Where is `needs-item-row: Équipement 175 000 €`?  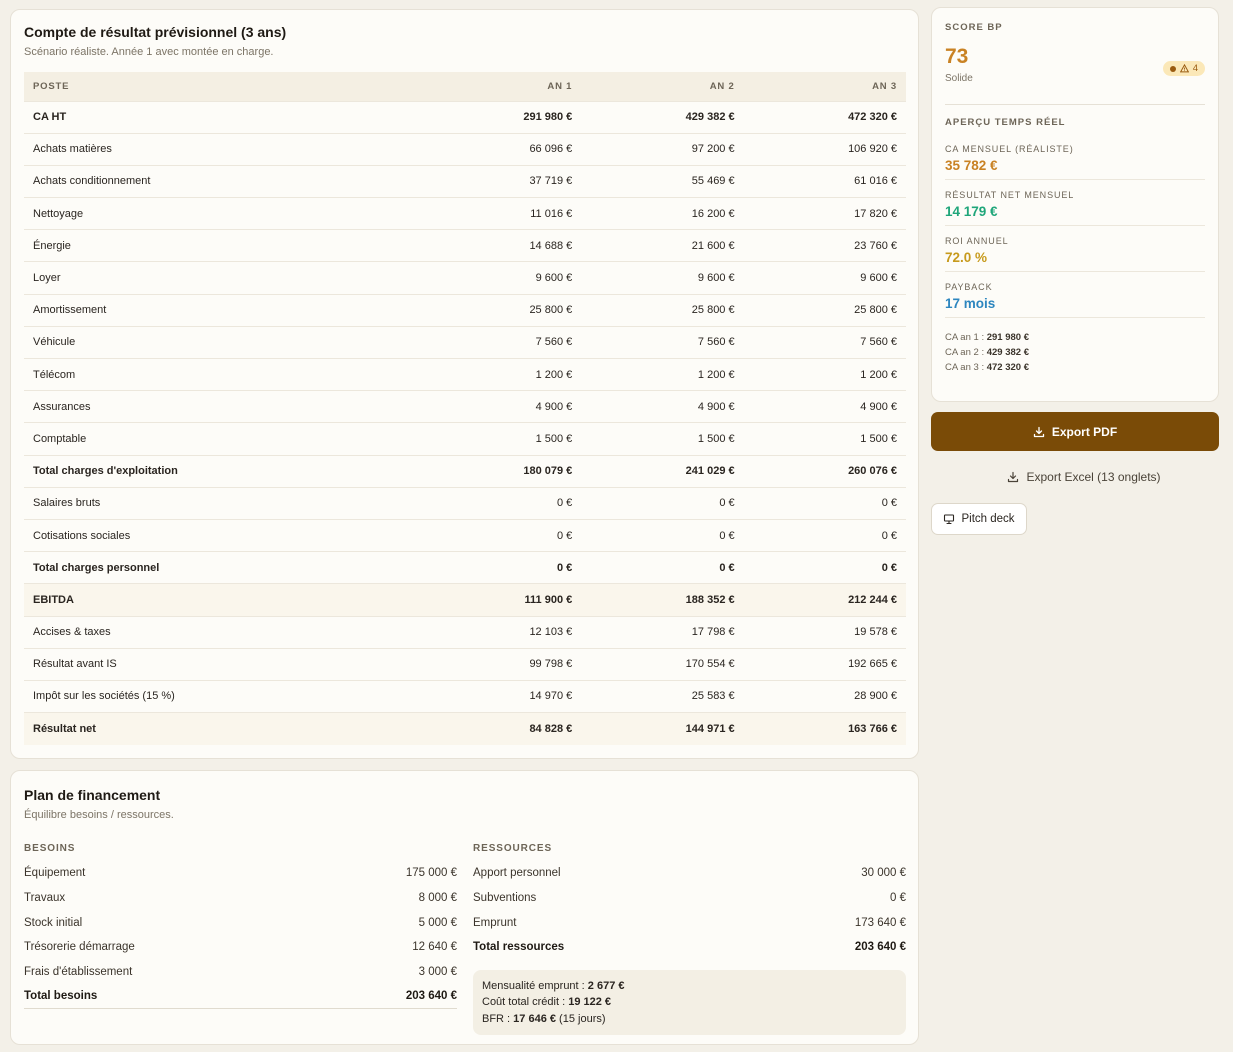
needs-item-row: Équipement 175 000 € is located at coordinates (240, 873).